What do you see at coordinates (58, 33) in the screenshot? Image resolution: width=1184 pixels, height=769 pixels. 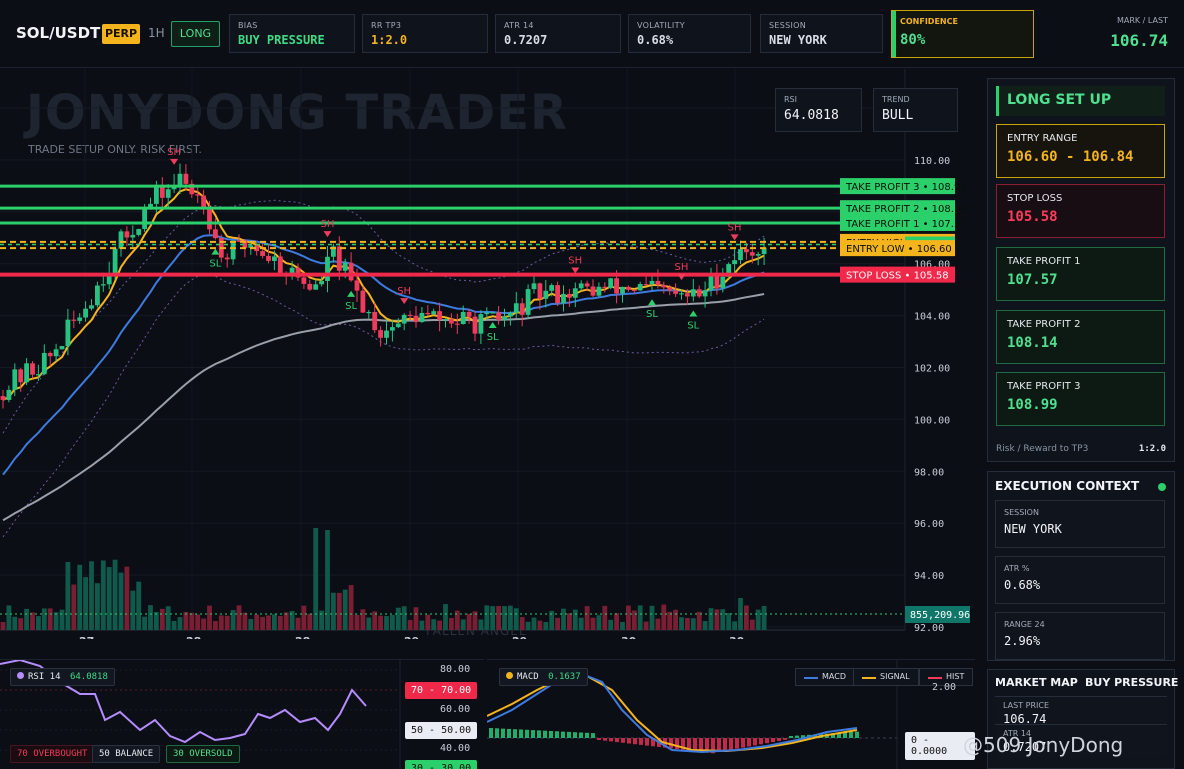 I see `symbol-label: SOL/USDT` at bounding box center [58, 33].